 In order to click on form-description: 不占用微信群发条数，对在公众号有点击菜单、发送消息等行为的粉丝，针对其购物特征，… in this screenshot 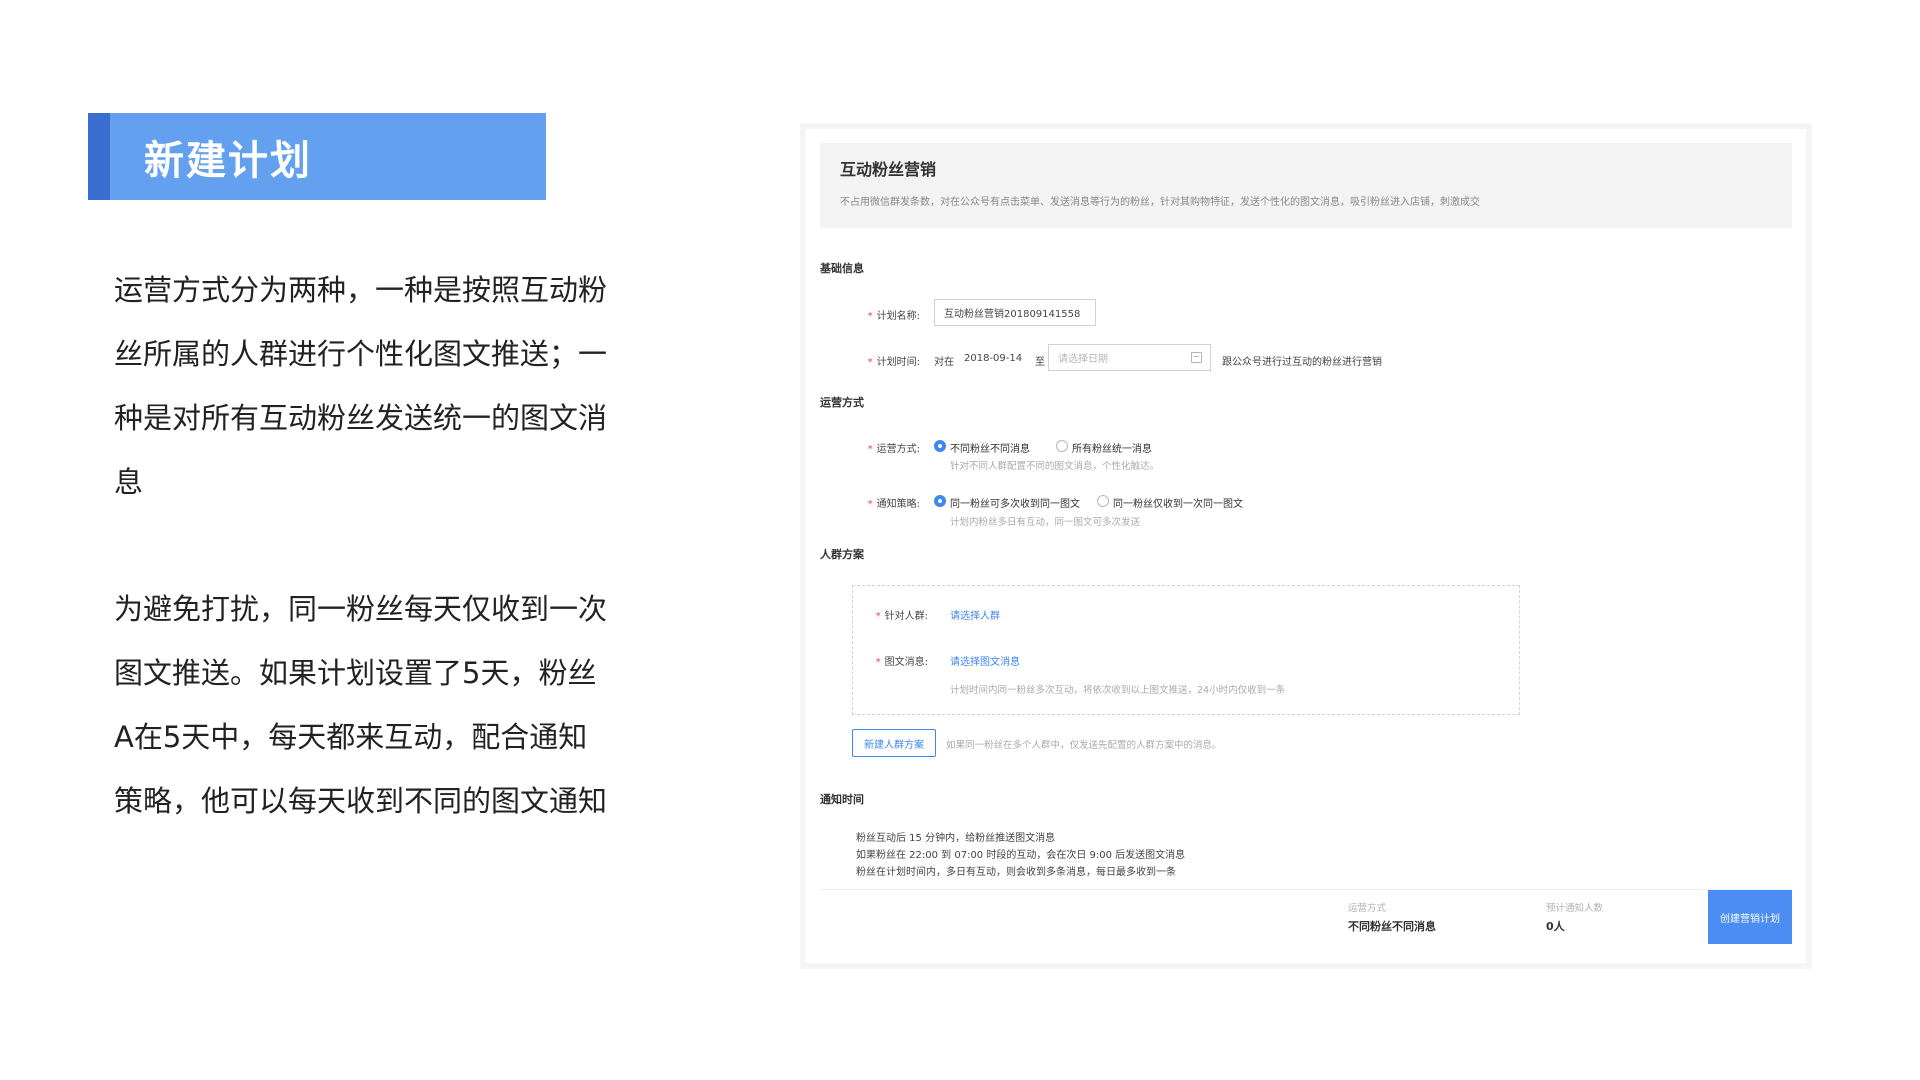, I will do `click(1160, 202)`.